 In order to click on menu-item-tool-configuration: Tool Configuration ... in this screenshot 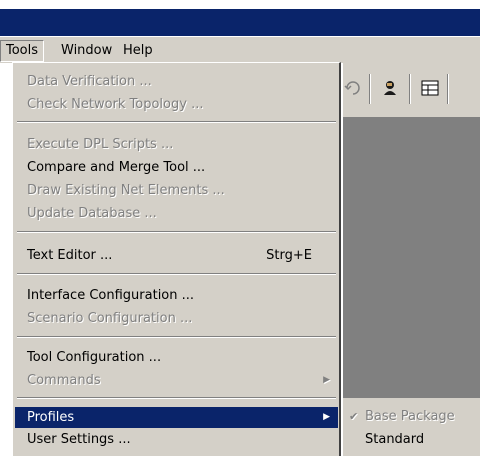, I will do `click(176, 357)`.